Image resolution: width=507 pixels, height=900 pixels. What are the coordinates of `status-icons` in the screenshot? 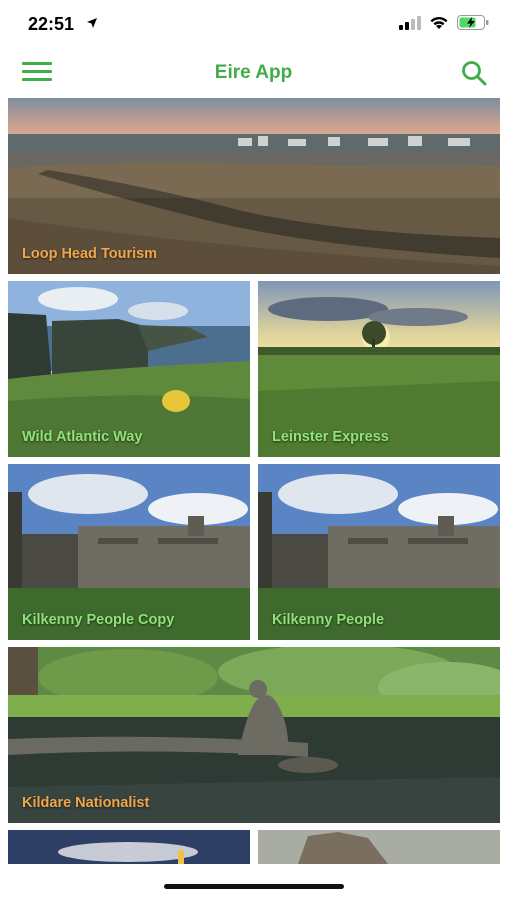 It's located at (444, 22).